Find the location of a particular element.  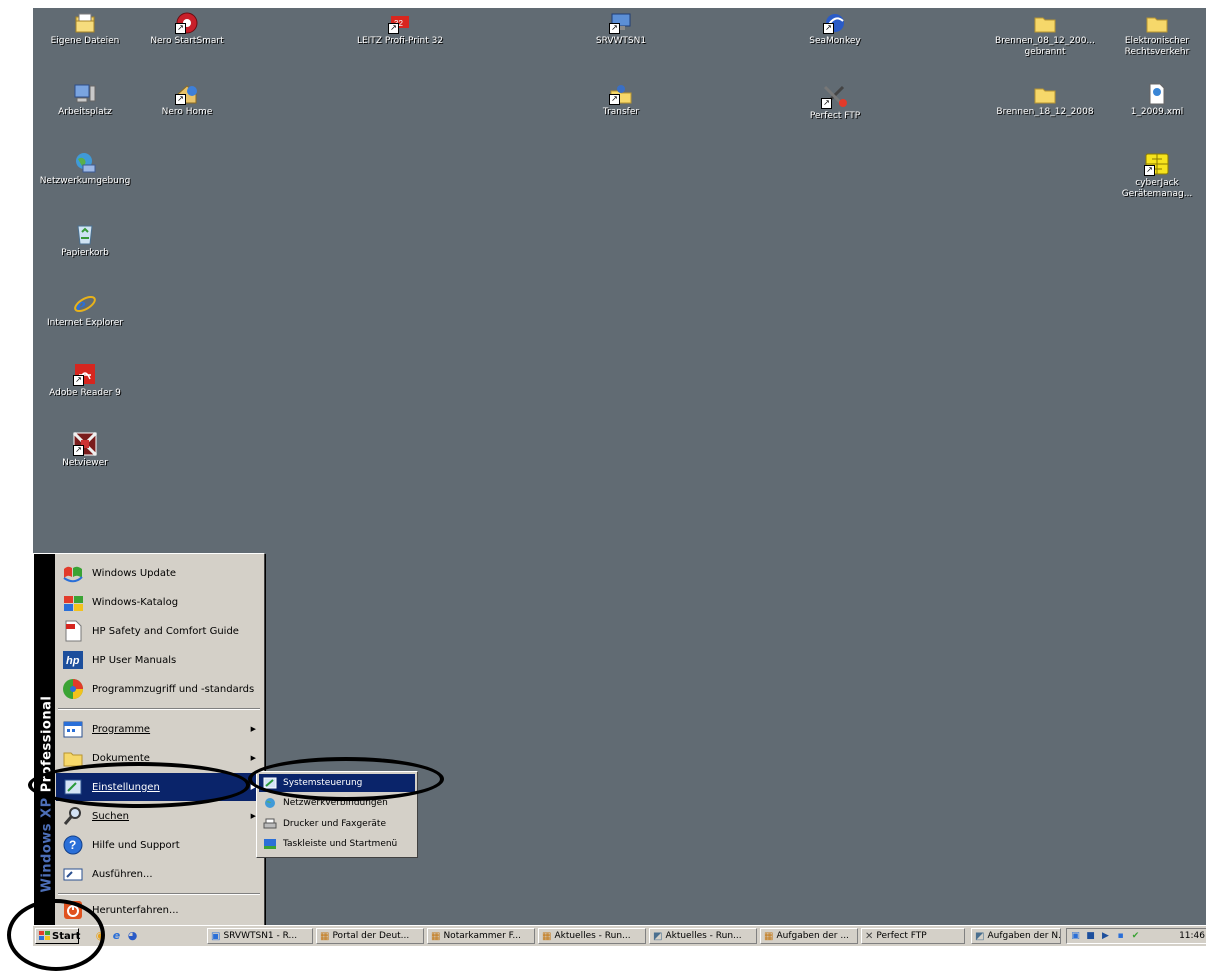

desktop-icon-srvwtsn1: ↗ SRVWTSN1 is located at coordinates (621, 29).